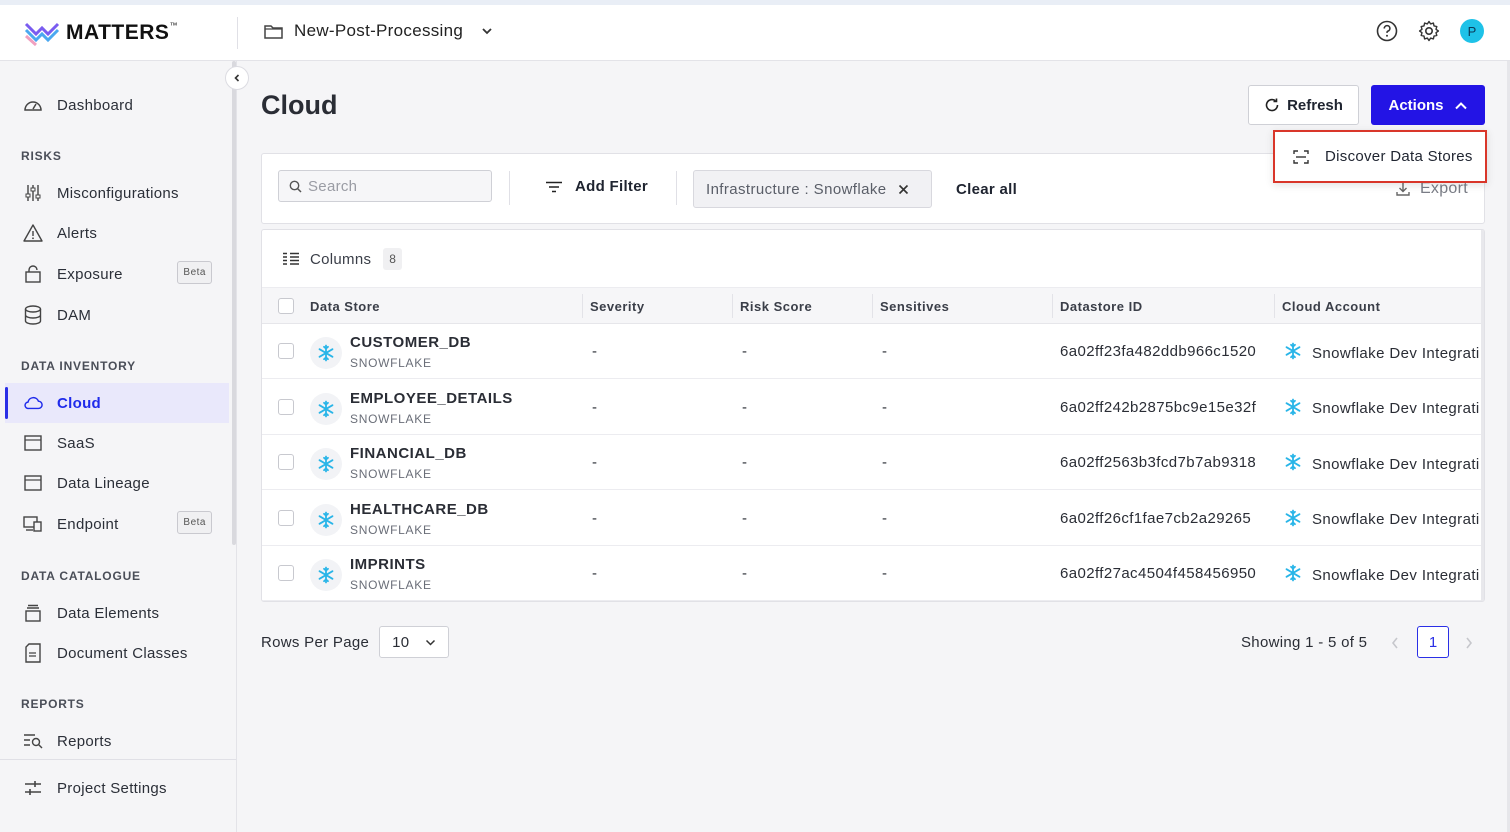  Describe the element at coordinates (112, 788) in the screenshot. I see `sidebar-item-label: Project Settings` at that location.